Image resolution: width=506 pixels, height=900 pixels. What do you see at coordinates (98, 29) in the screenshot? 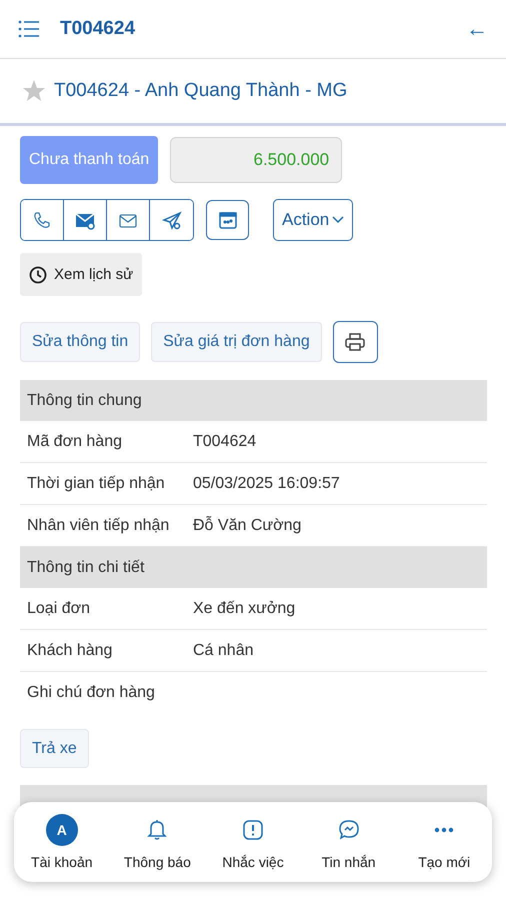
I see `page-title: T004624` at bounding box center [98, 29].